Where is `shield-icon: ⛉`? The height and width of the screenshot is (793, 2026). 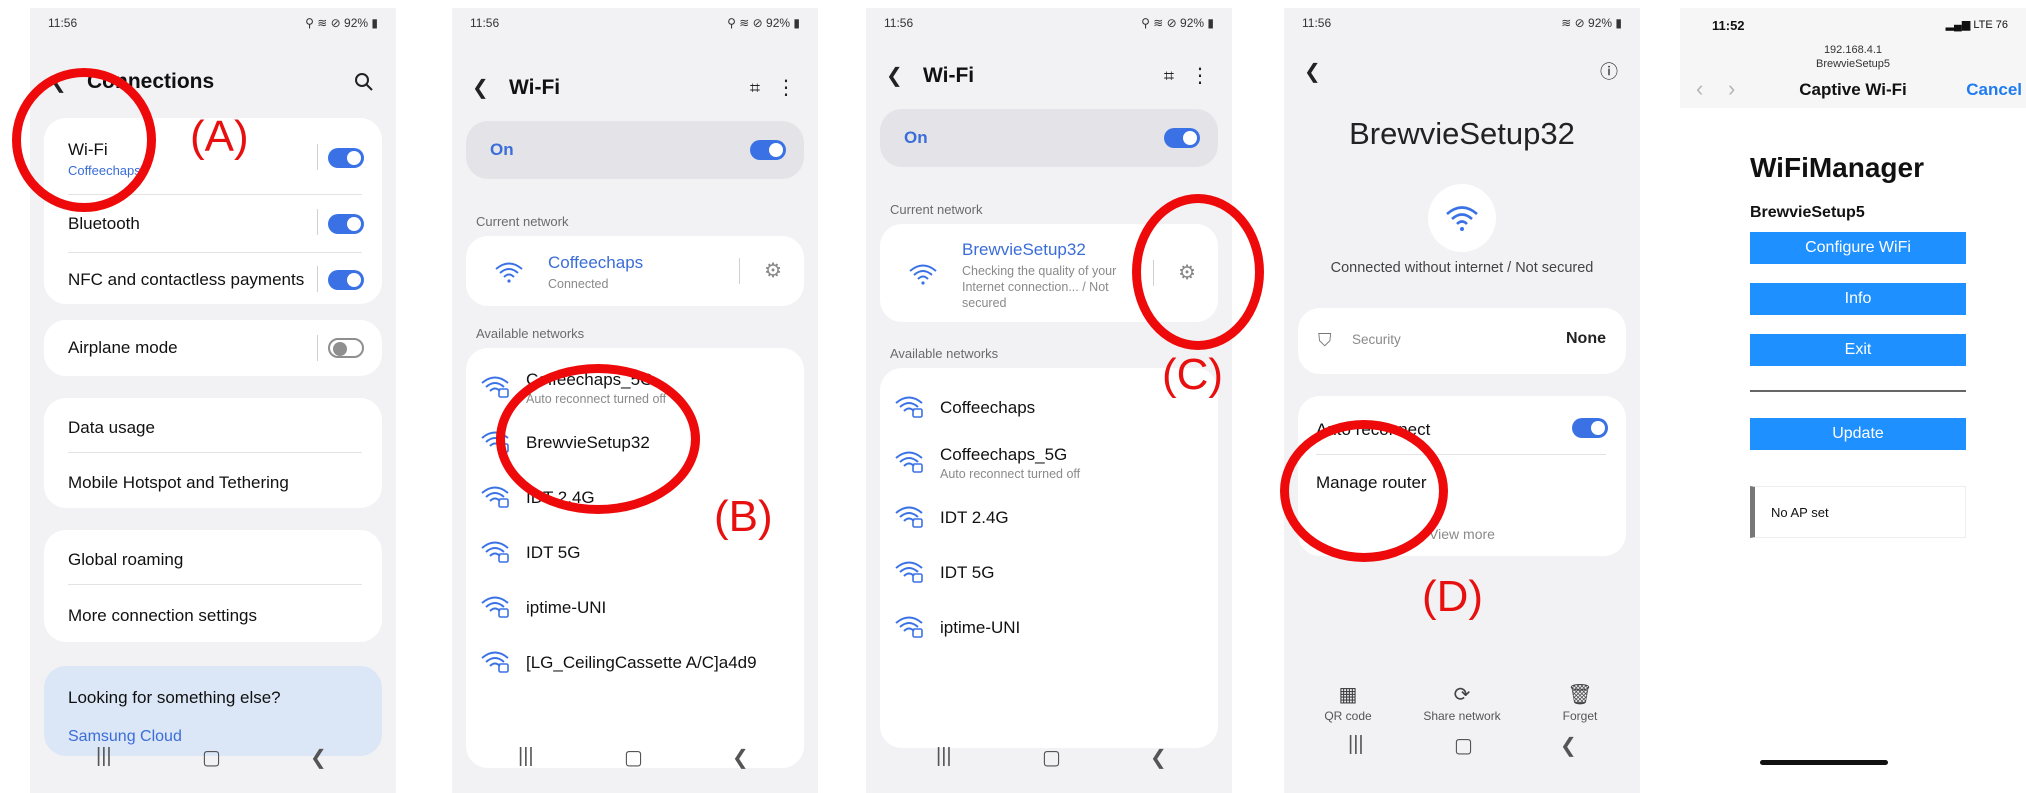 shield-icon: ⛉ is located at coordinates (1325, 340).